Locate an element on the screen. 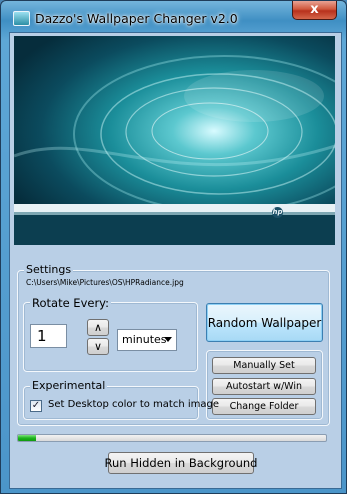 This screenshot has height=494, width=347. random-wallpaper-label: Random Wallpaper is located at coordinates (264, 322).